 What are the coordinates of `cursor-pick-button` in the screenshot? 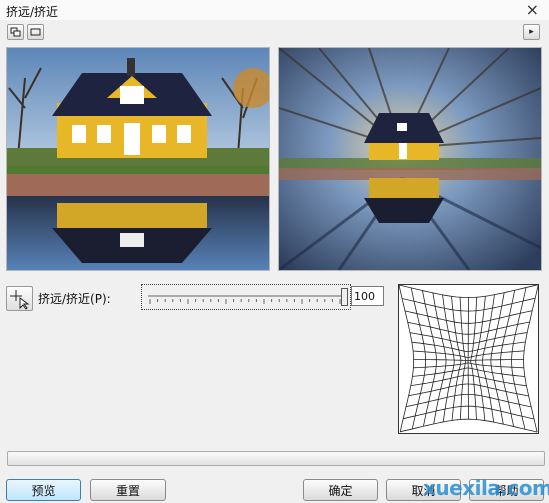 It's located at (19, 298).